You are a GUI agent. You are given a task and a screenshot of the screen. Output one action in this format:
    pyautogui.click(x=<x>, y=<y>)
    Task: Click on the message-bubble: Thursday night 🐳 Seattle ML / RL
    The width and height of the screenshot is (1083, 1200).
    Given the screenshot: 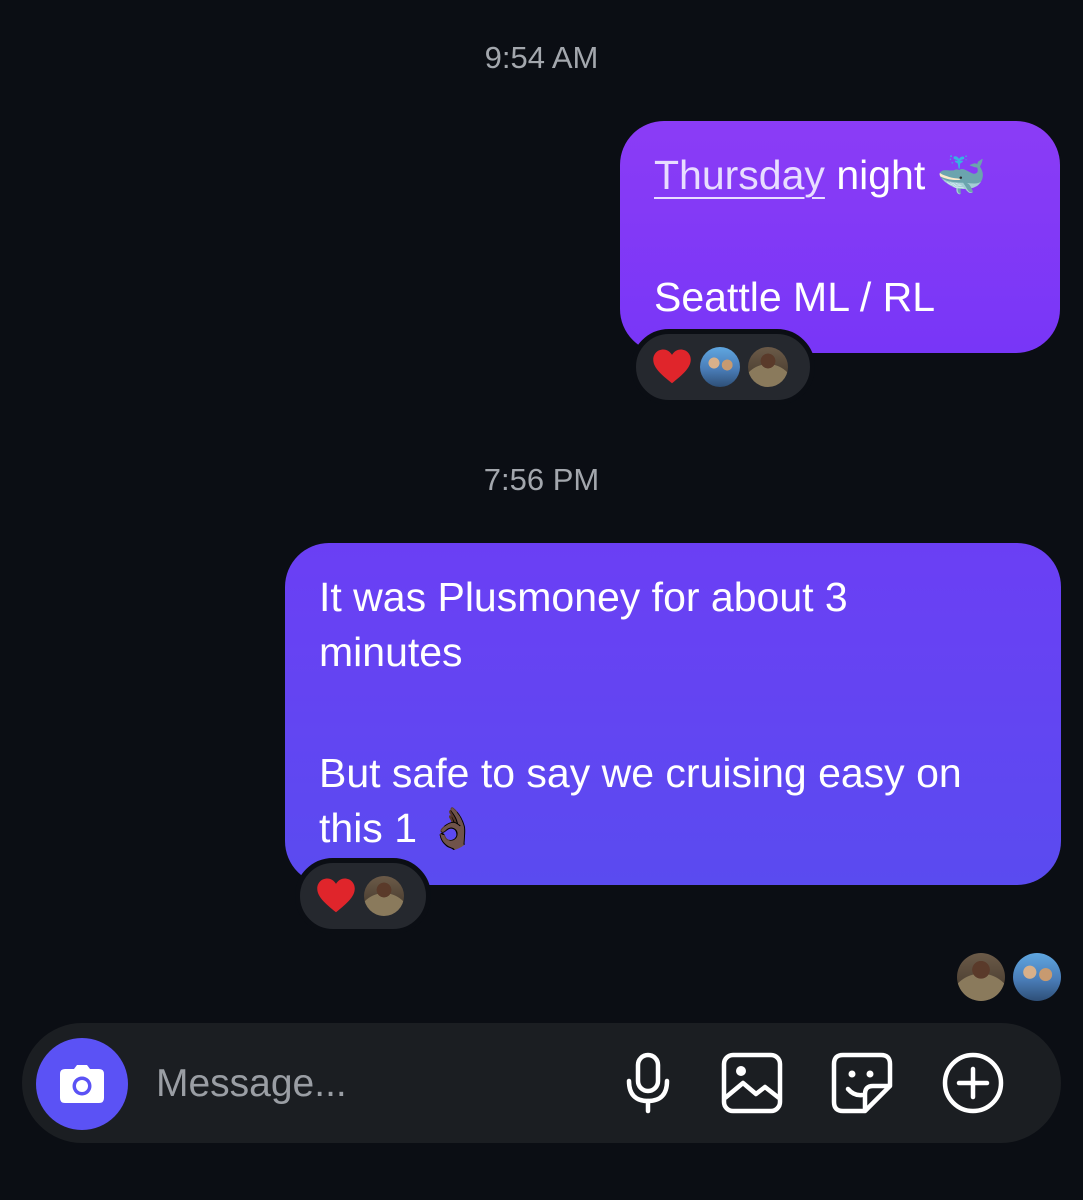 What is the action you would take?
    pyautogui.click(x=840, y=237)
    